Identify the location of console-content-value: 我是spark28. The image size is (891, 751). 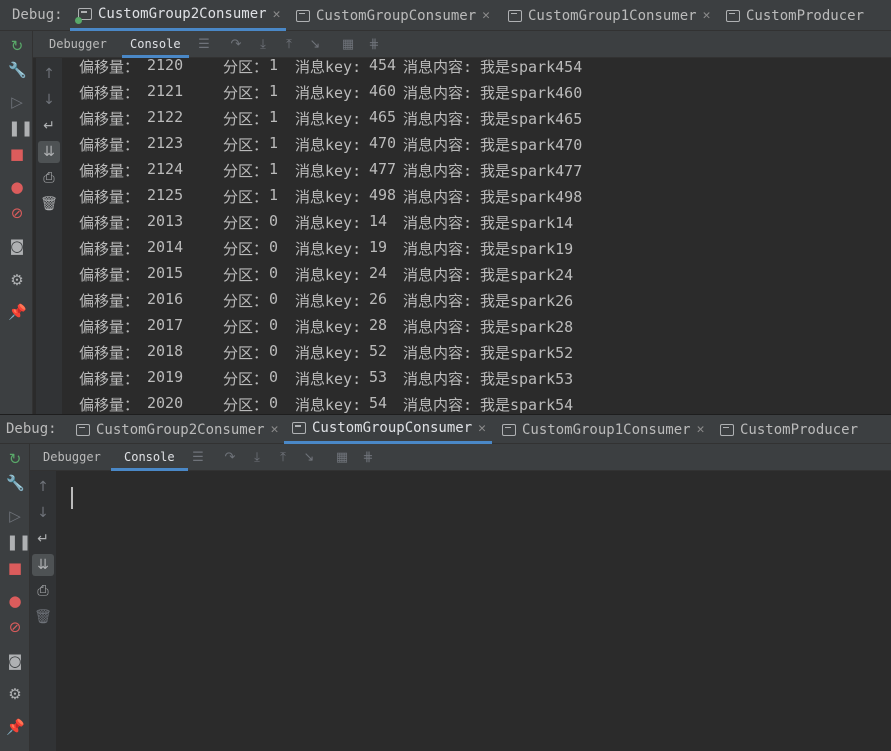
(527, 327).